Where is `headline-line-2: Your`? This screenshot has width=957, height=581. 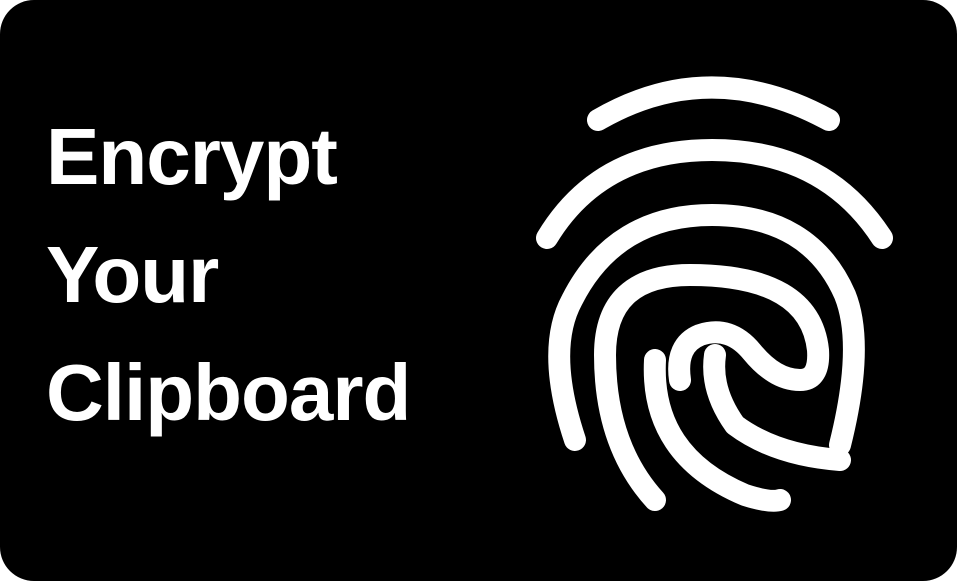 headline-line-2: Your is located at coordinates (132, 274).